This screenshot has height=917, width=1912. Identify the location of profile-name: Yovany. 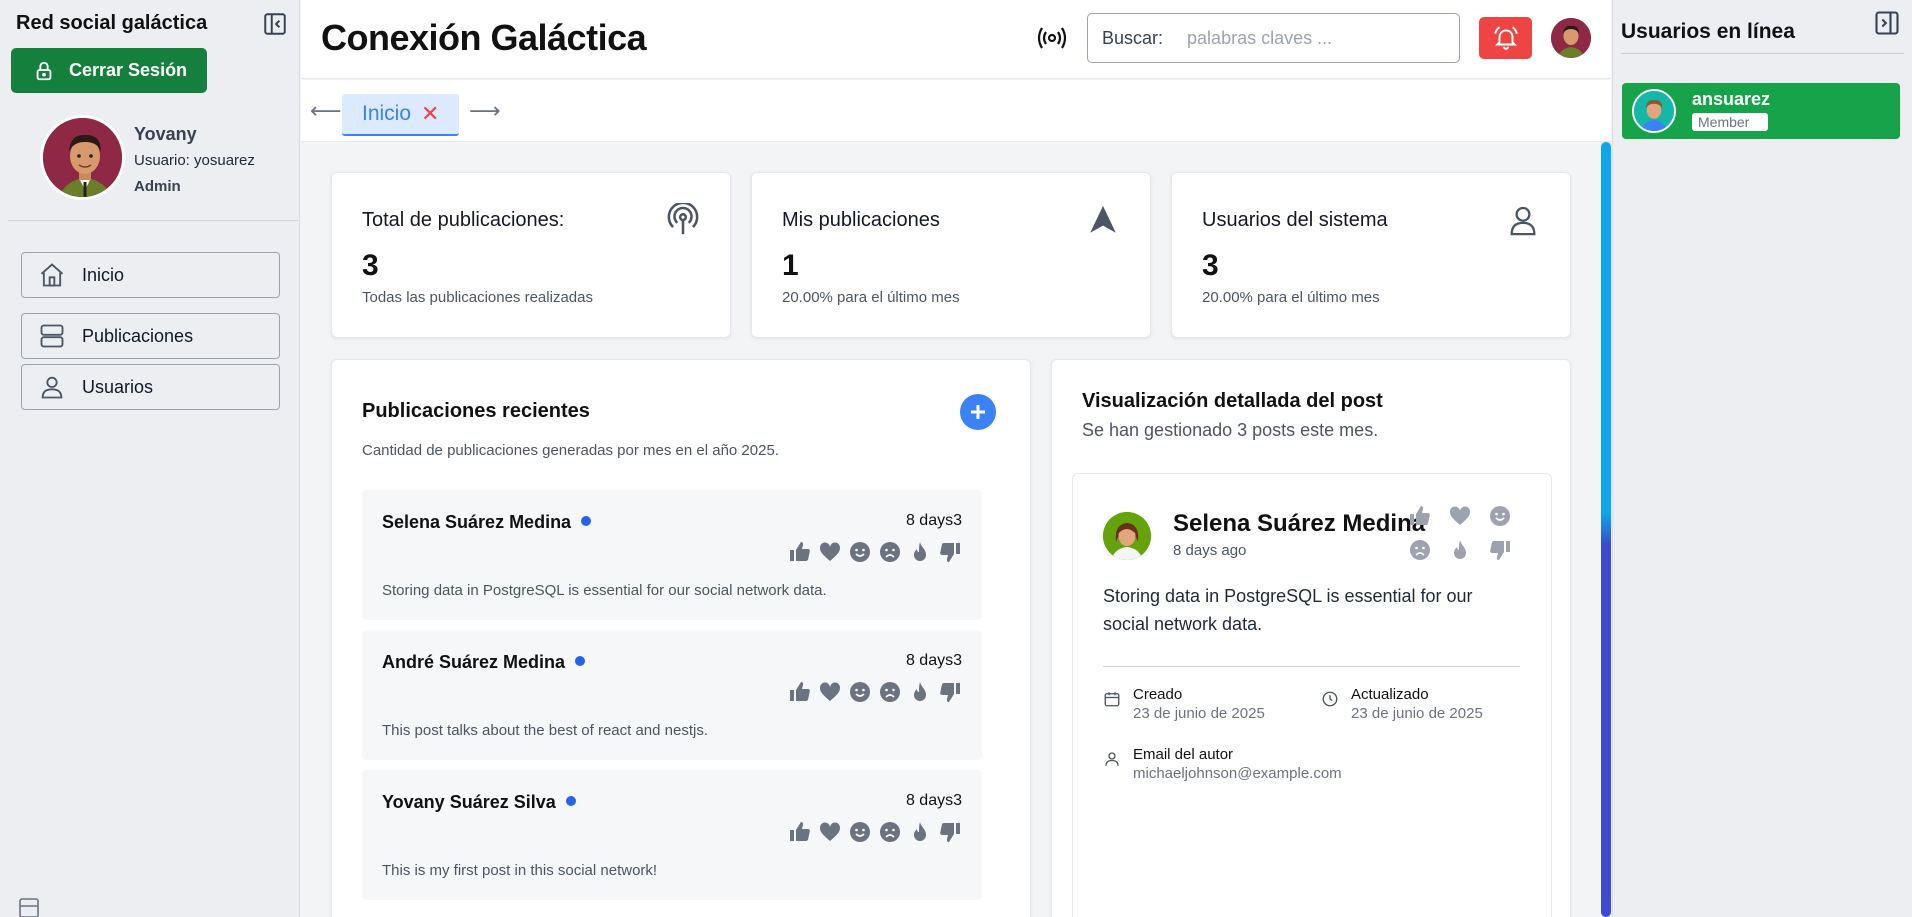
(165, 134).